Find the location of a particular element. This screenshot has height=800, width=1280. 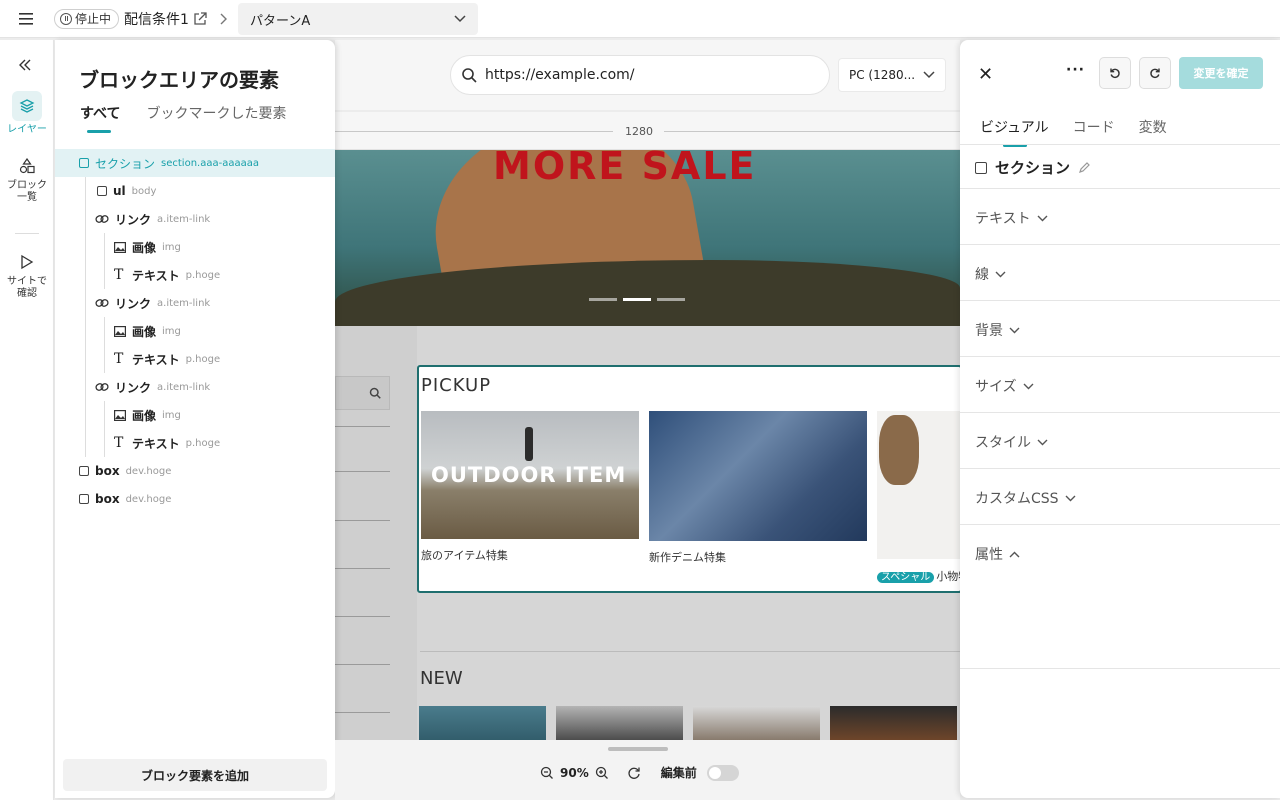

prop-border: 線 is located at coordinates (990, 274).